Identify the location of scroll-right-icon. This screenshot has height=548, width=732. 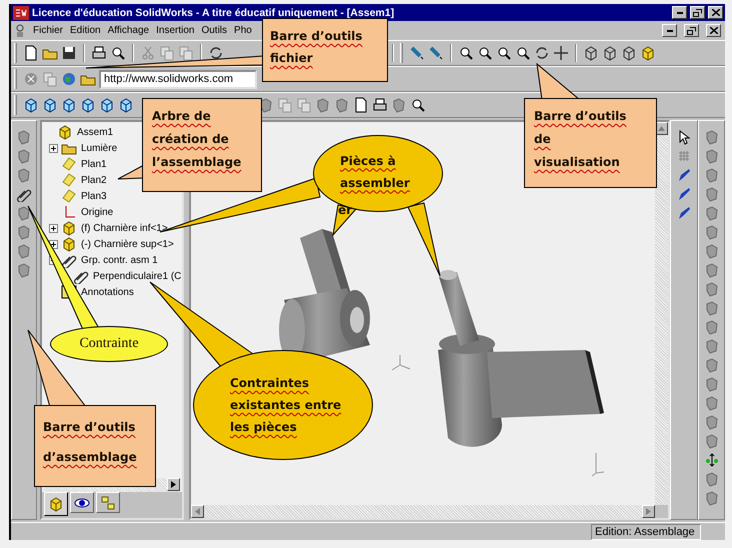
(173, 484).